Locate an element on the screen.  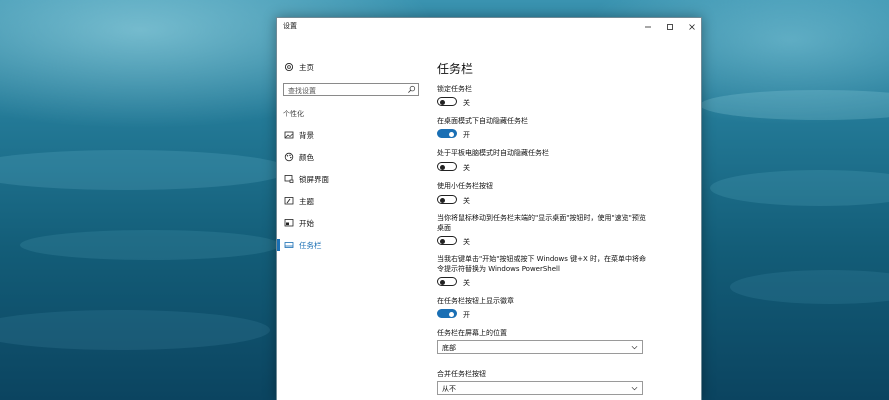
palette-icon is located at coordinates (289, 157).